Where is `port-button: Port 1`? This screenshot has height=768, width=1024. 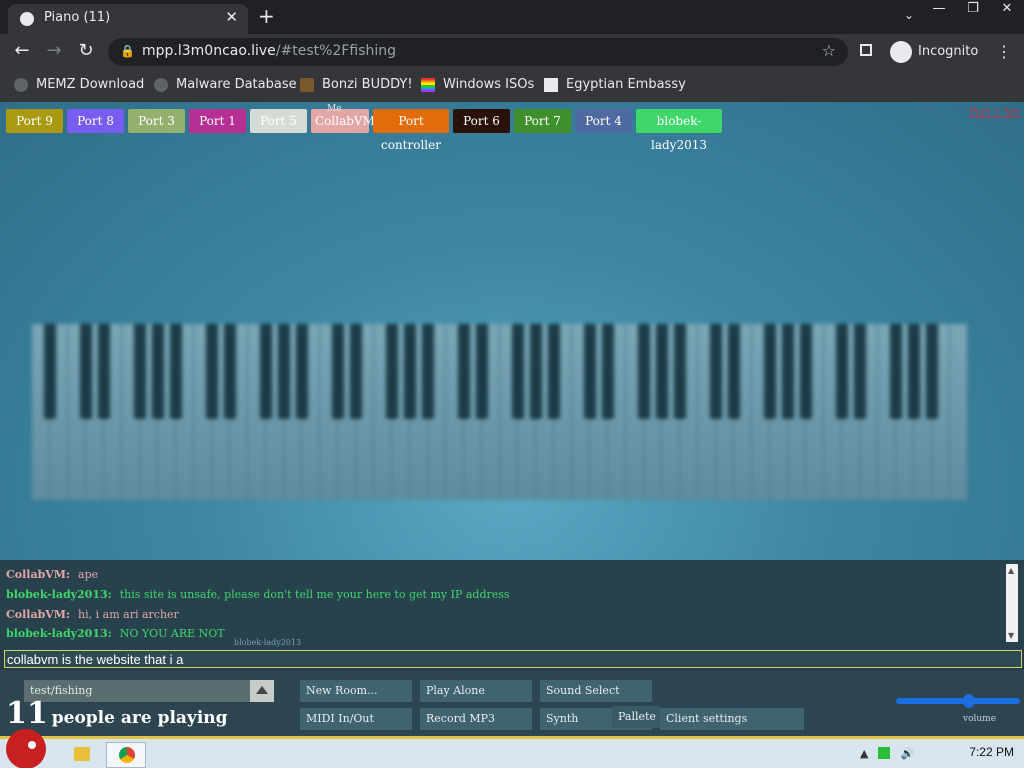
port-button: Port 1 is located at coordinates (217, 121).